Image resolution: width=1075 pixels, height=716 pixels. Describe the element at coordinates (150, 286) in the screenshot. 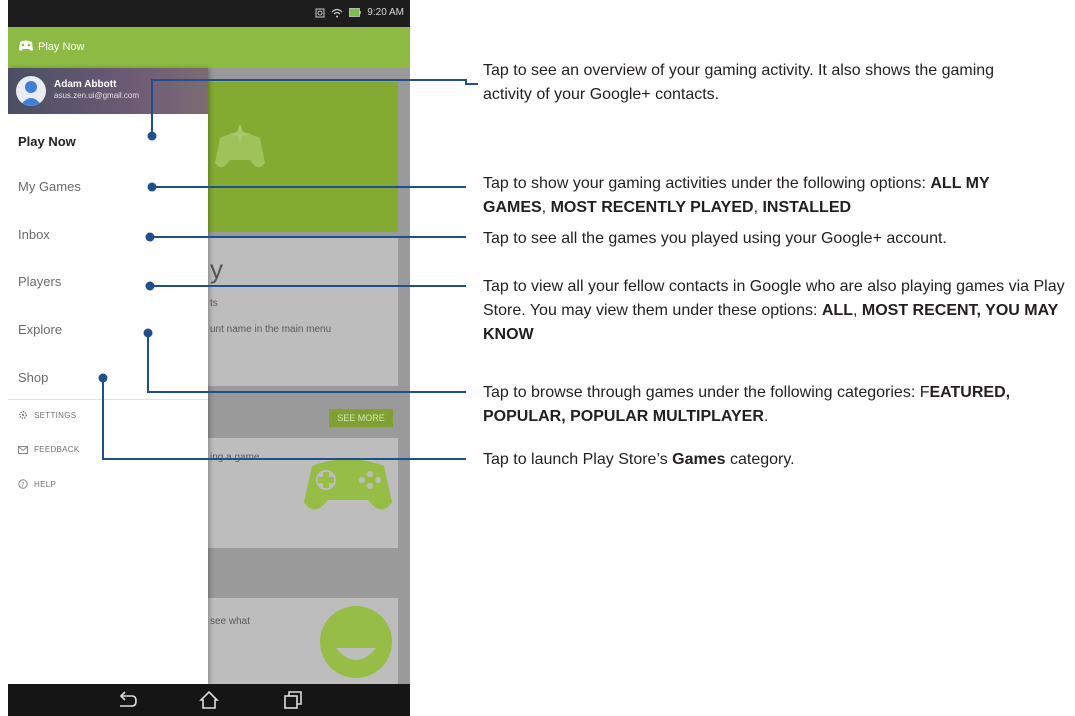

I see `callout-dot-players` at that location.